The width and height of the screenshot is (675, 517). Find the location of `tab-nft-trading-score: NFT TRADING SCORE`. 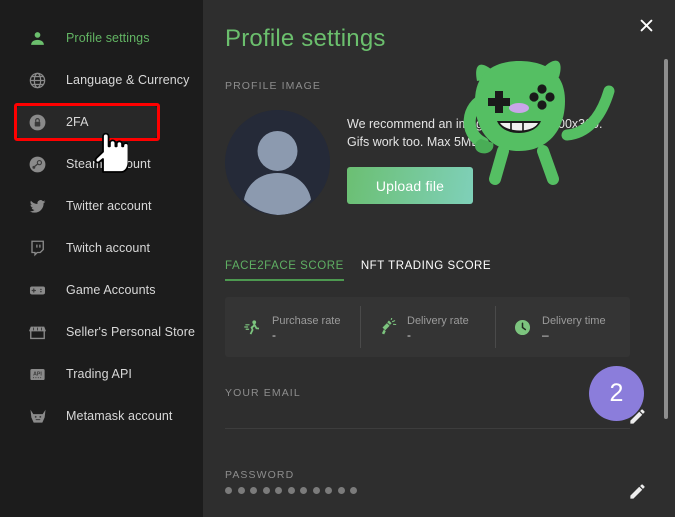

tab-nft-trading-score: NFT TRADING SCORE is located at coordinates (426, 270).